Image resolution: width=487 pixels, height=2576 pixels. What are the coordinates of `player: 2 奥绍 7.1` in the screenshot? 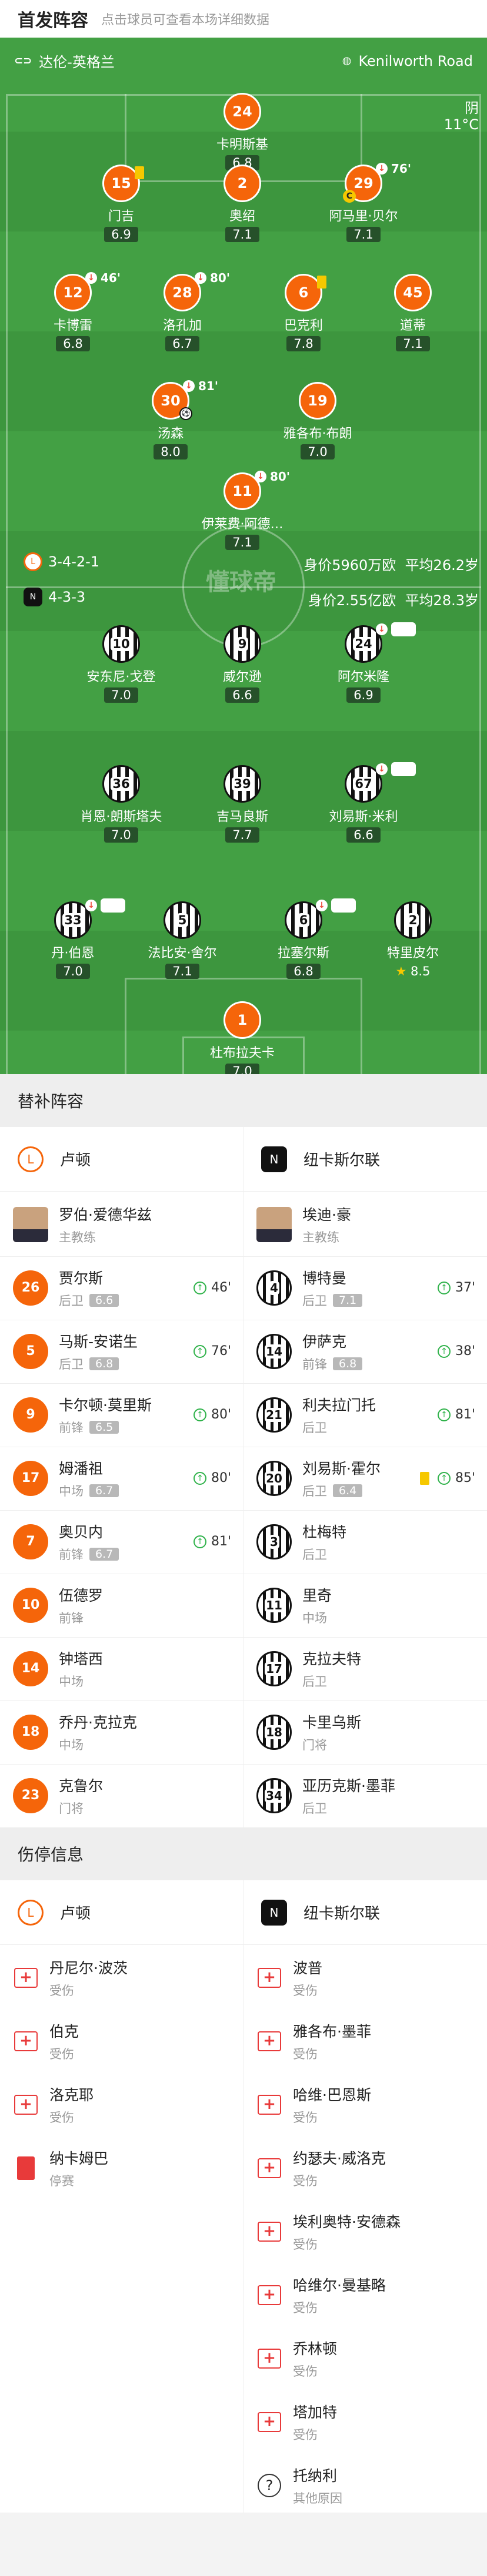 It's located at (242, 204).